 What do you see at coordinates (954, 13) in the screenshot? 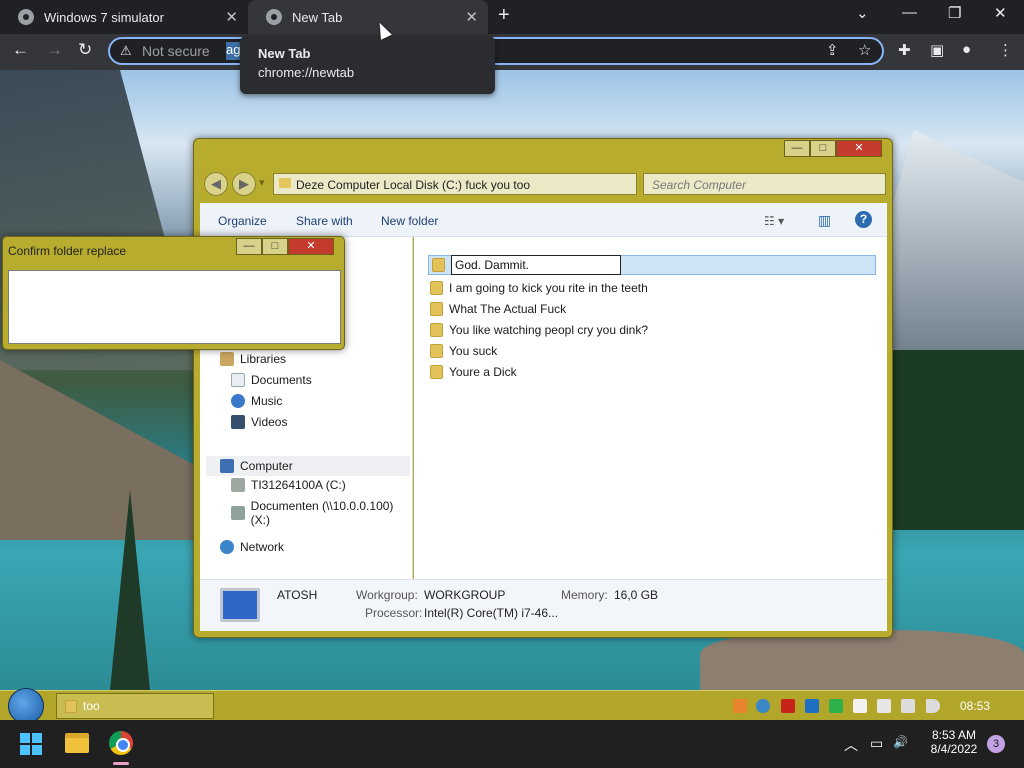
I see `restore-button: ❐` at bounding box center [954, 13].